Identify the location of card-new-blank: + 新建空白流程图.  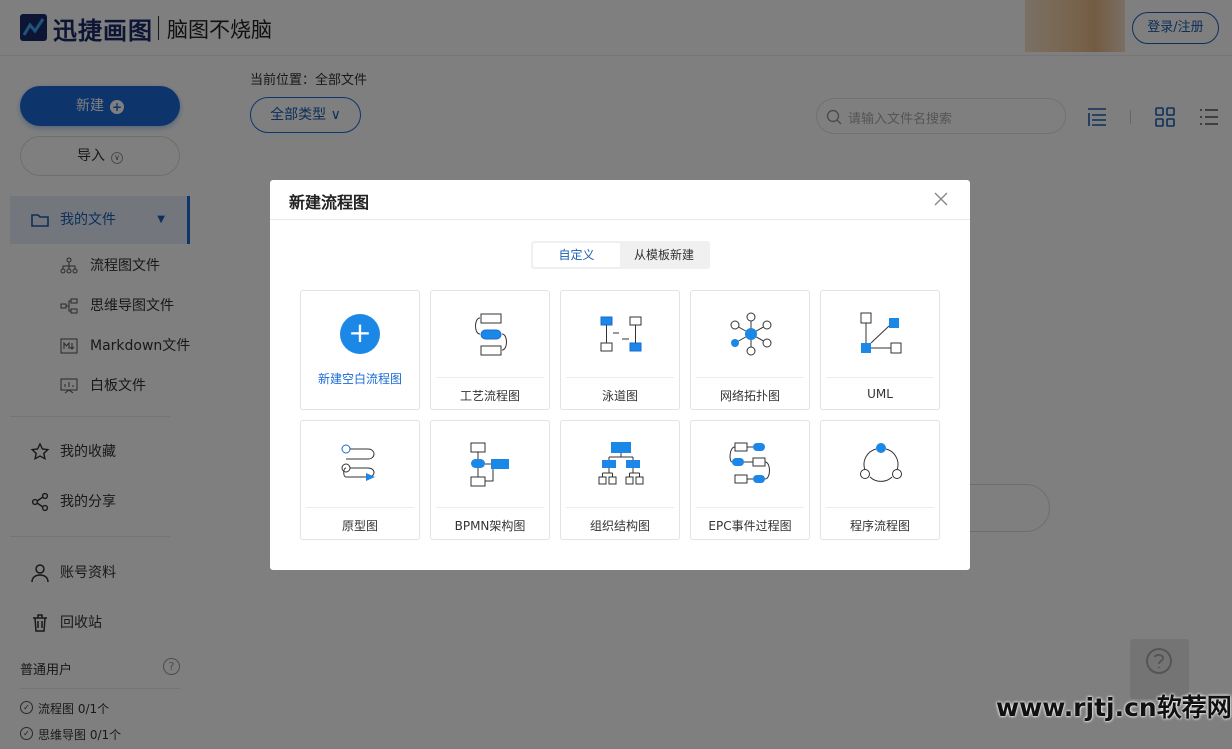
(360, 350).